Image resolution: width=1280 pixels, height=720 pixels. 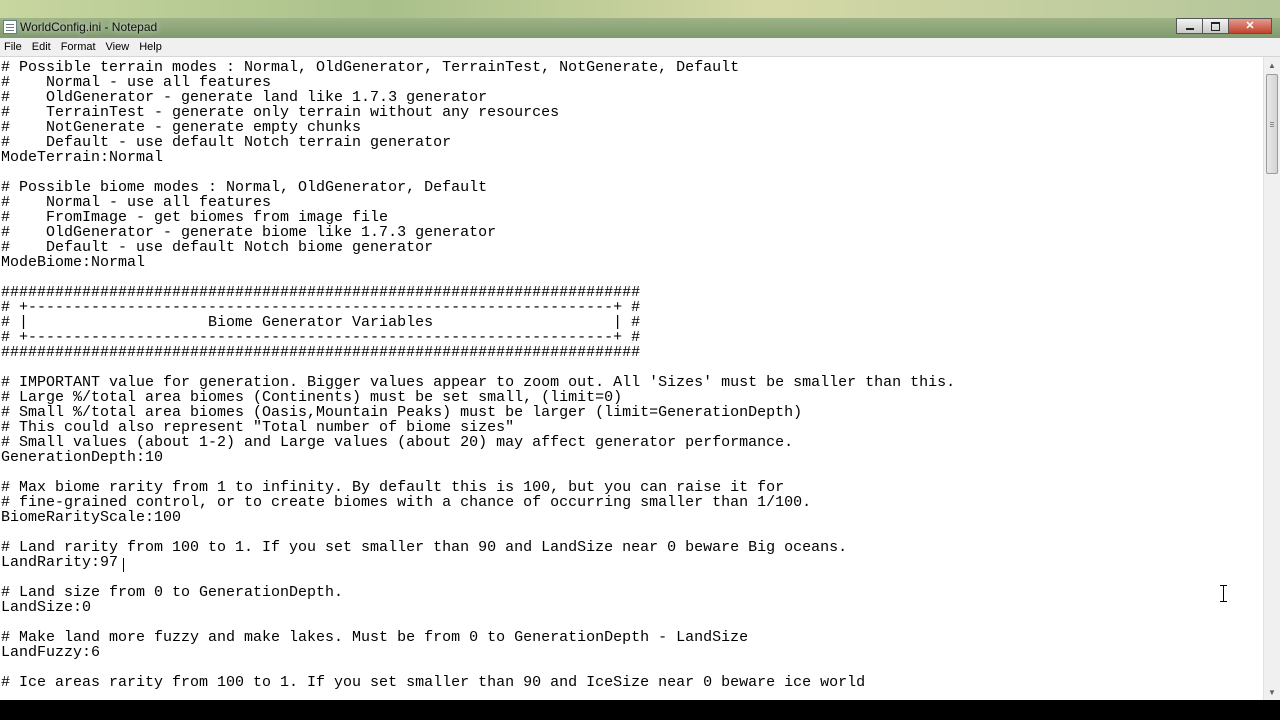 What do you see at coordinates (640, 710) in the screenshot?
I see `bottom-letterbox` at bounding box center [640, 710].